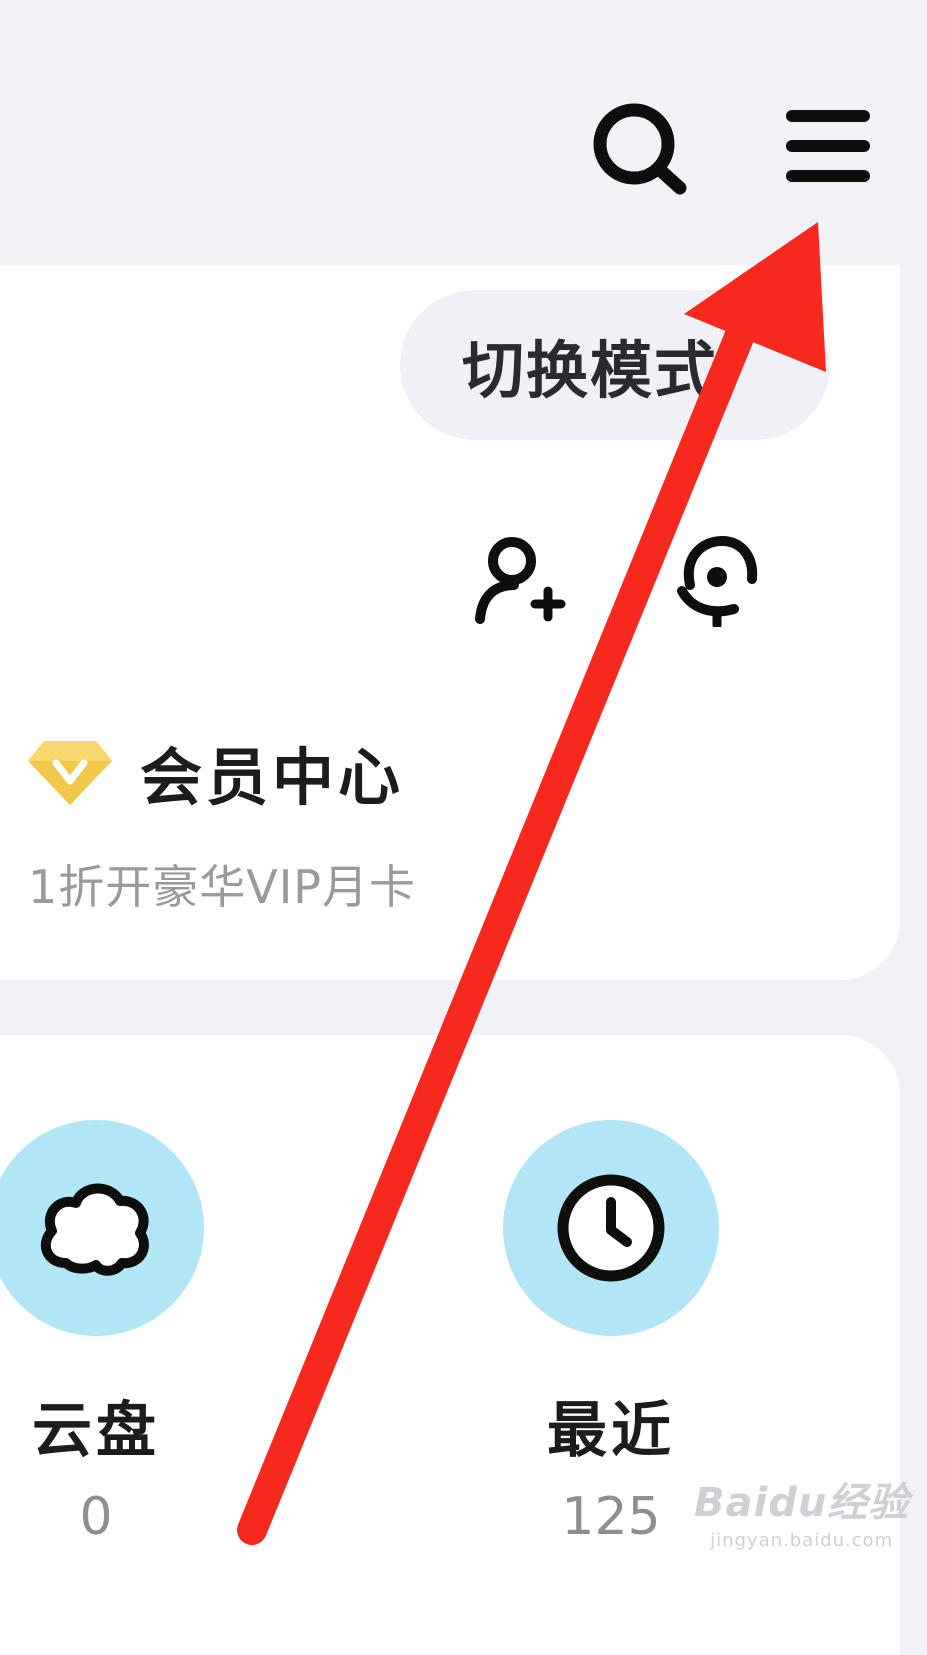 The image size is (927, 1655). I want to click on watermark-text: Baidu经验, so click(802, 1503).